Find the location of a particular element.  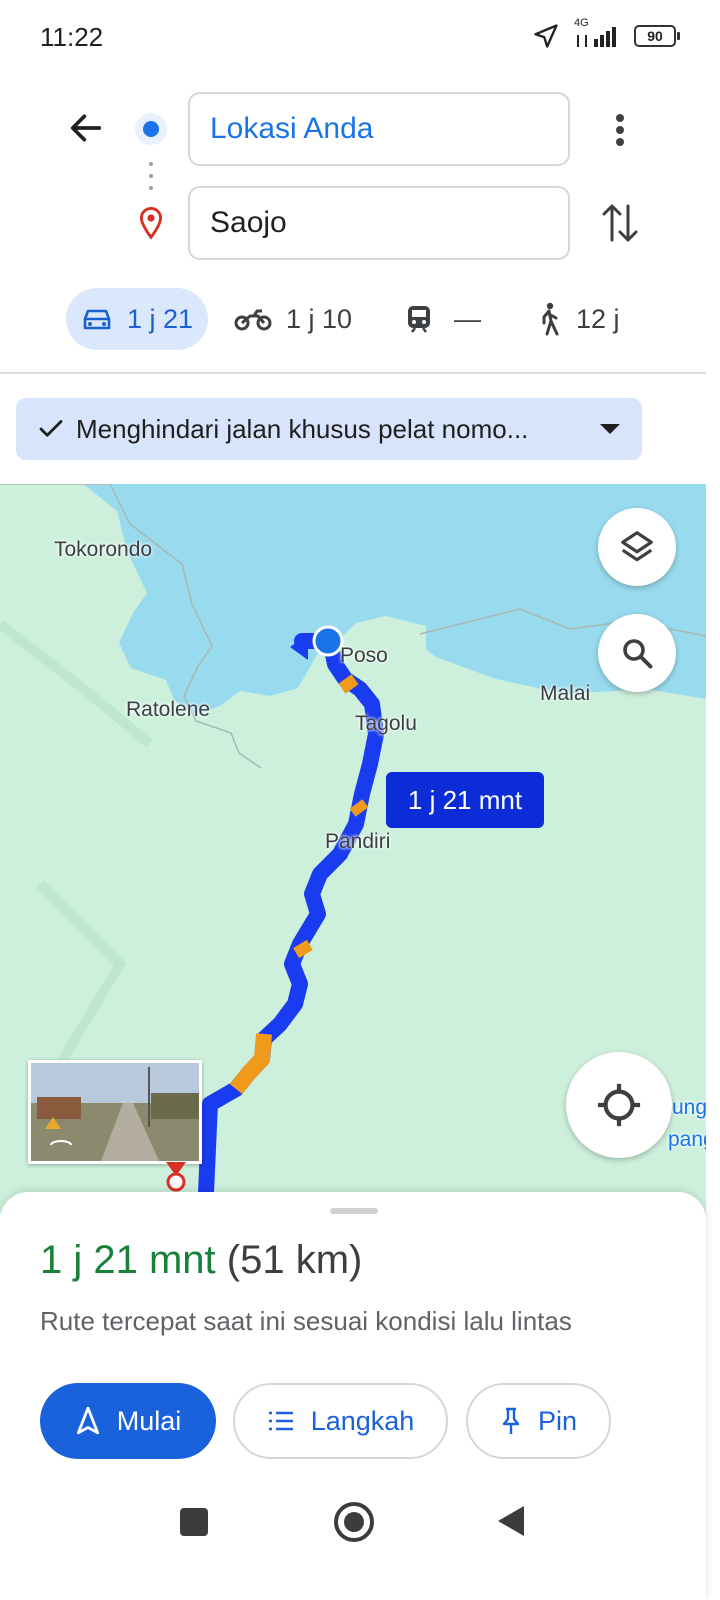

mode-tab-car: 1 j 21 is located at coordinates (137, 319).